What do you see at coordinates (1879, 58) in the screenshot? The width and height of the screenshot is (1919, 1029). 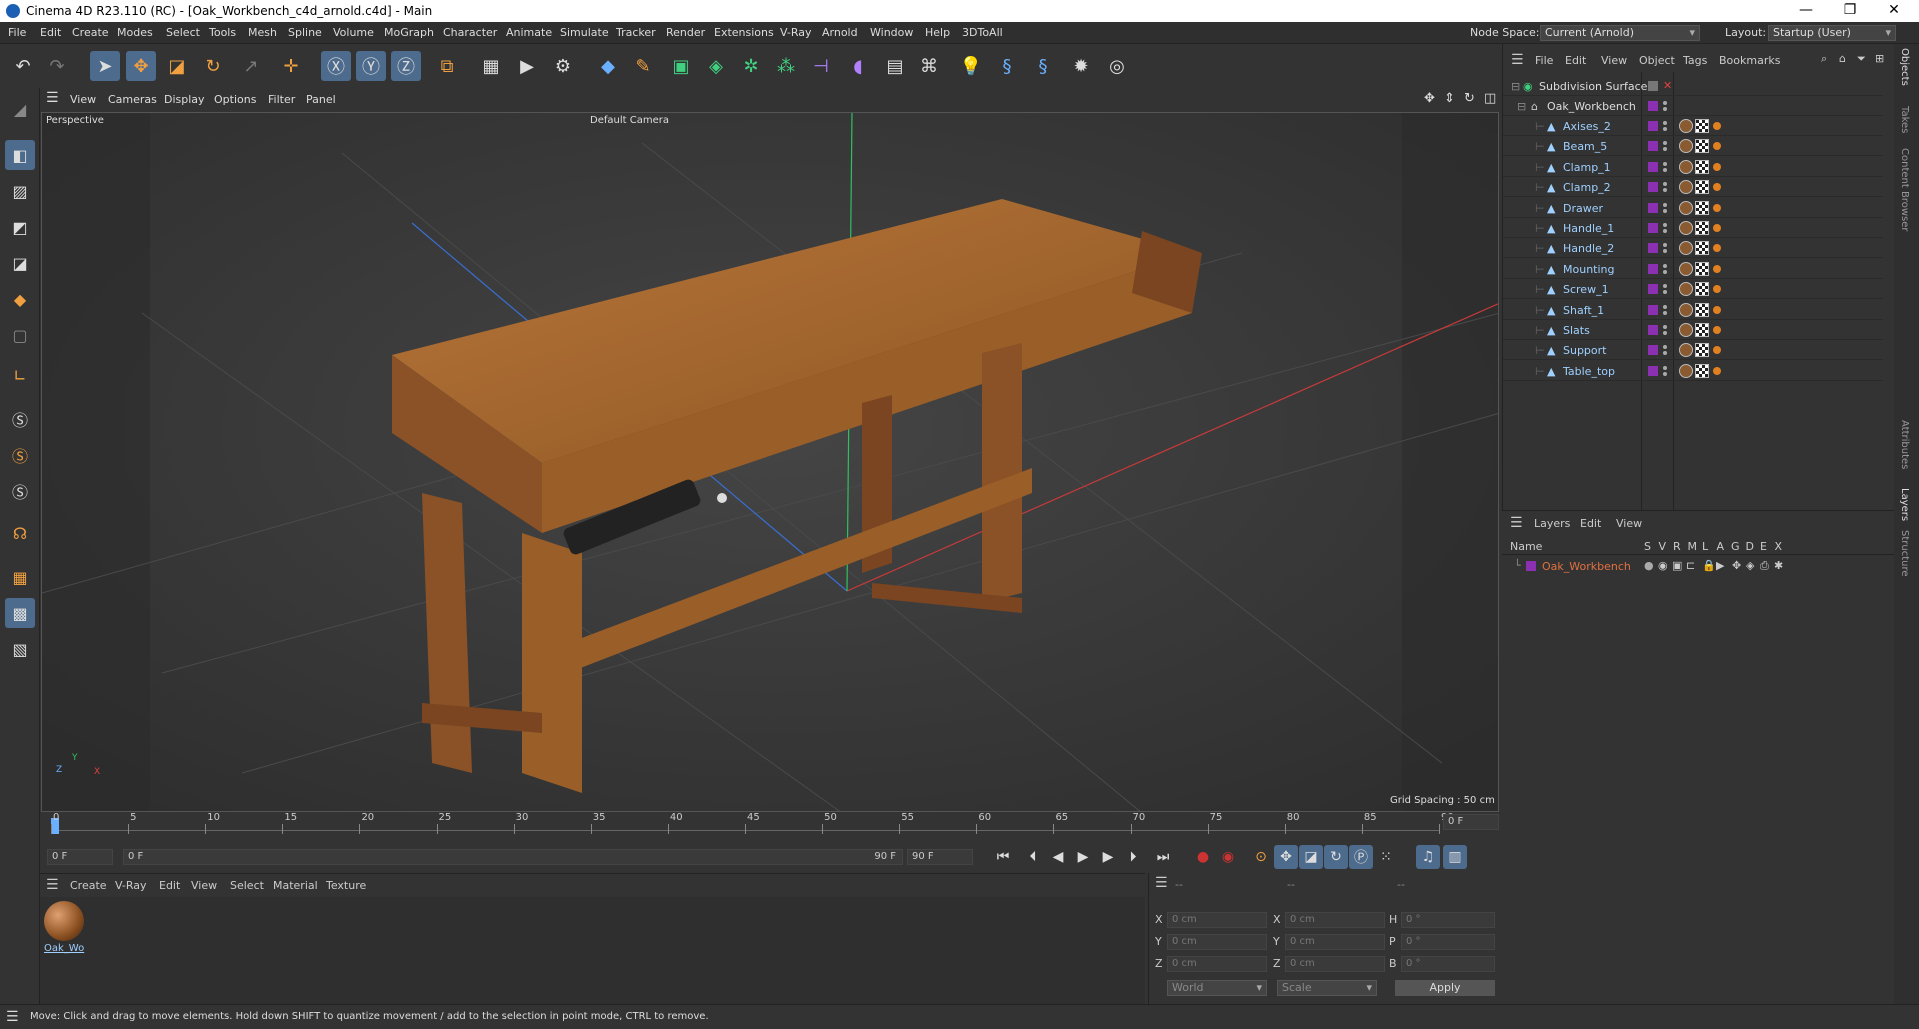 I see `new-window-icon: ⊞` at bounding box center [1879, 58].